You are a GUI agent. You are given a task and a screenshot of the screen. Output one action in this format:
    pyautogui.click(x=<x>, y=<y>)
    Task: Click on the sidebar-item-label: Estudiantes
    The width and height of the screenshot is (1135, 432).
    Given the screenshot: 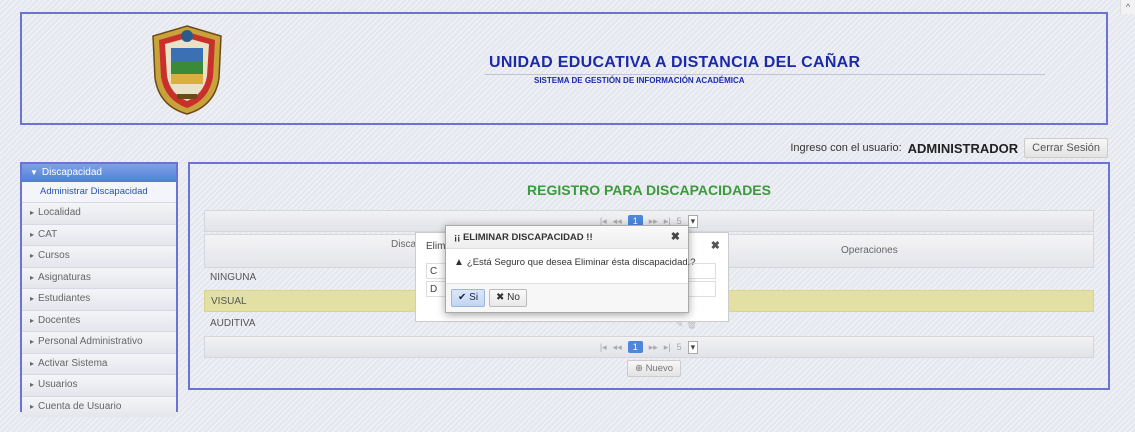 What is the action you would take?
    pyautogui.click(x=64, y=298)
    